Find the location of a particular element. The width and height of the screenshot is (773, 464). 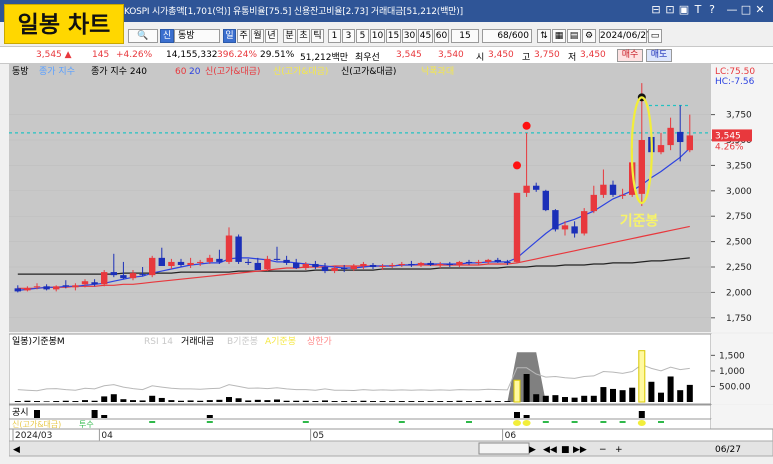

sell-button: 매도 is located at coordinates (659, 55).